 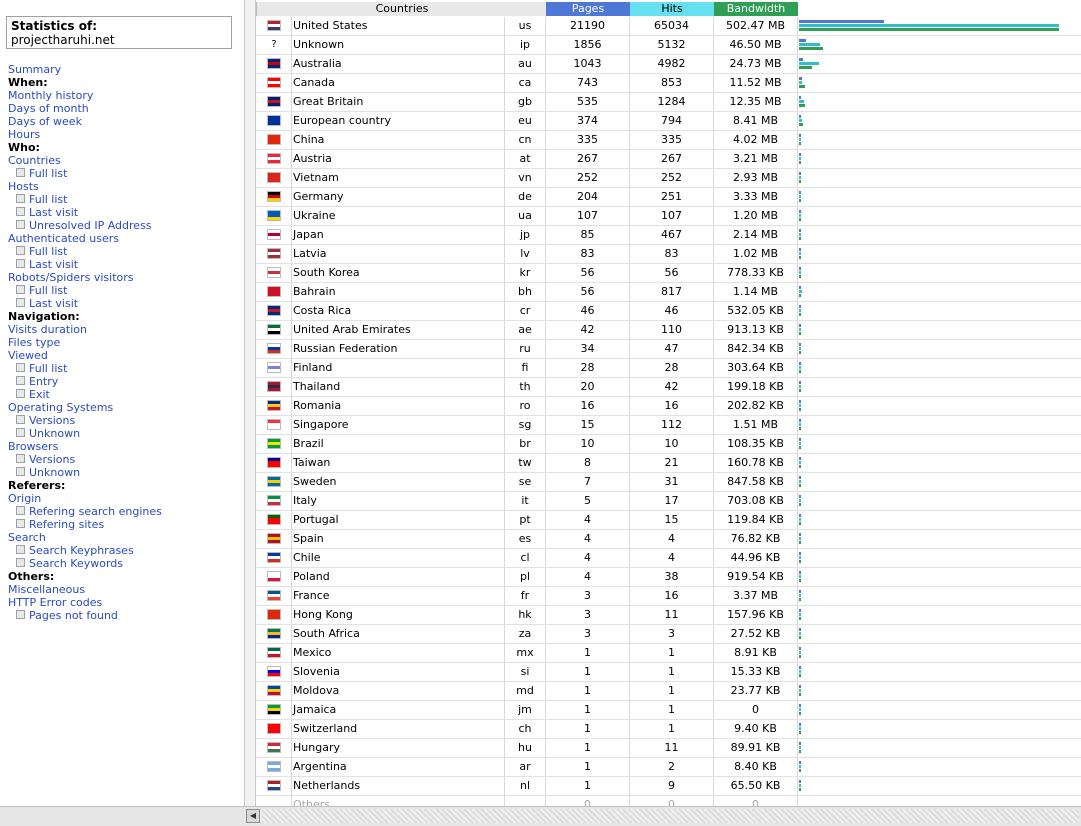 What do you see at coordinates (274, 45) in the screenshot?
I see `flag-cell: ?` at bounding box center [274, 45].